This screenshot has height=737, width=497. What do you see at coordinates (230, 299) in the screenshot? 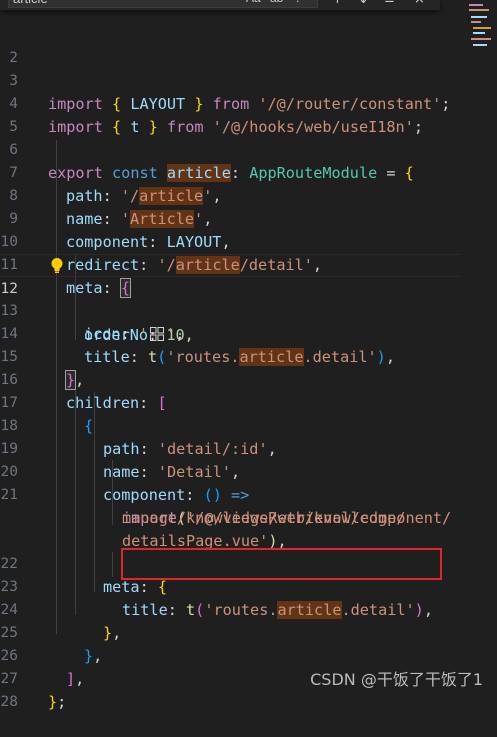
I see `code-line-active: 12 orderNo: 10,` at bounding box center [230, 299].